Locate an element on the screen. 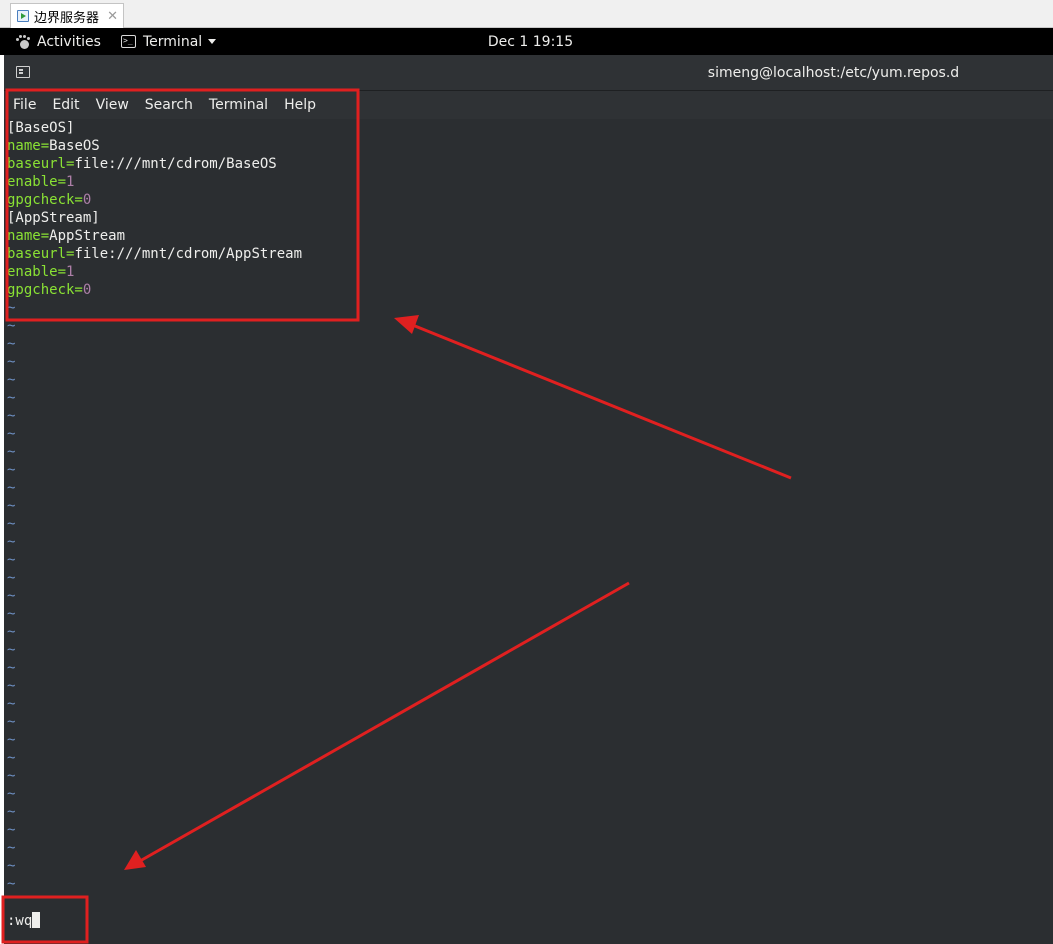 The image size is (1053, 944). gnome-top-bar: Activities >_ Terminal Dec 1 19:15 is located at coordinates (526, 41).